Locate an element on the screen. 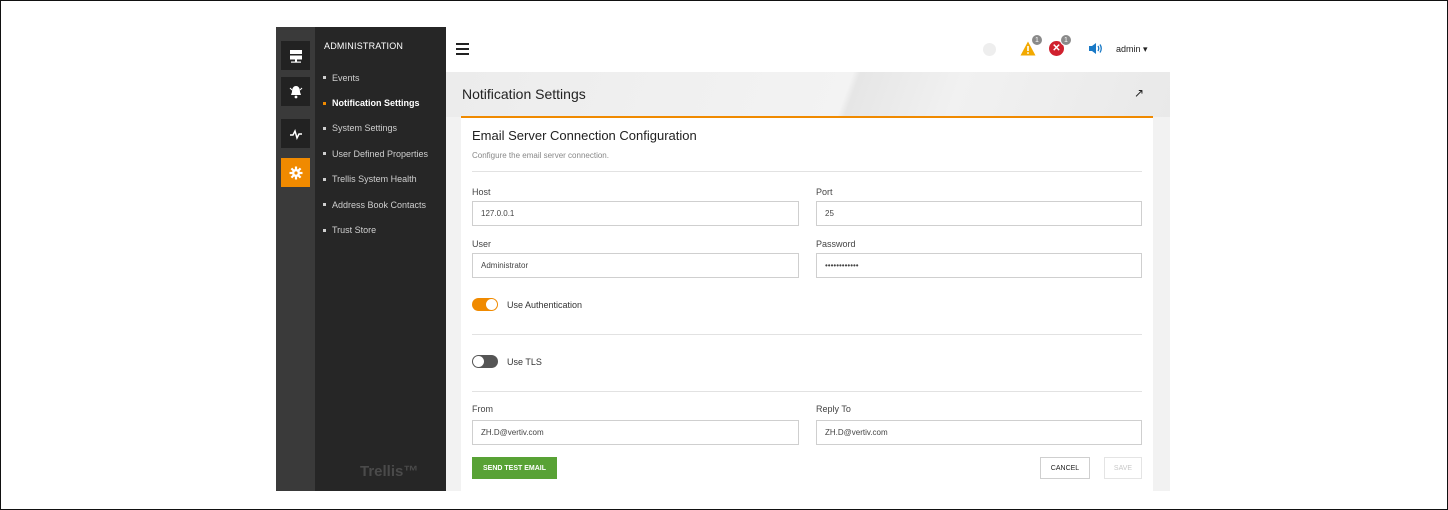 The width and height of the screenshot is (1448, 510). user-label: User is located at coordinates (482, 244).